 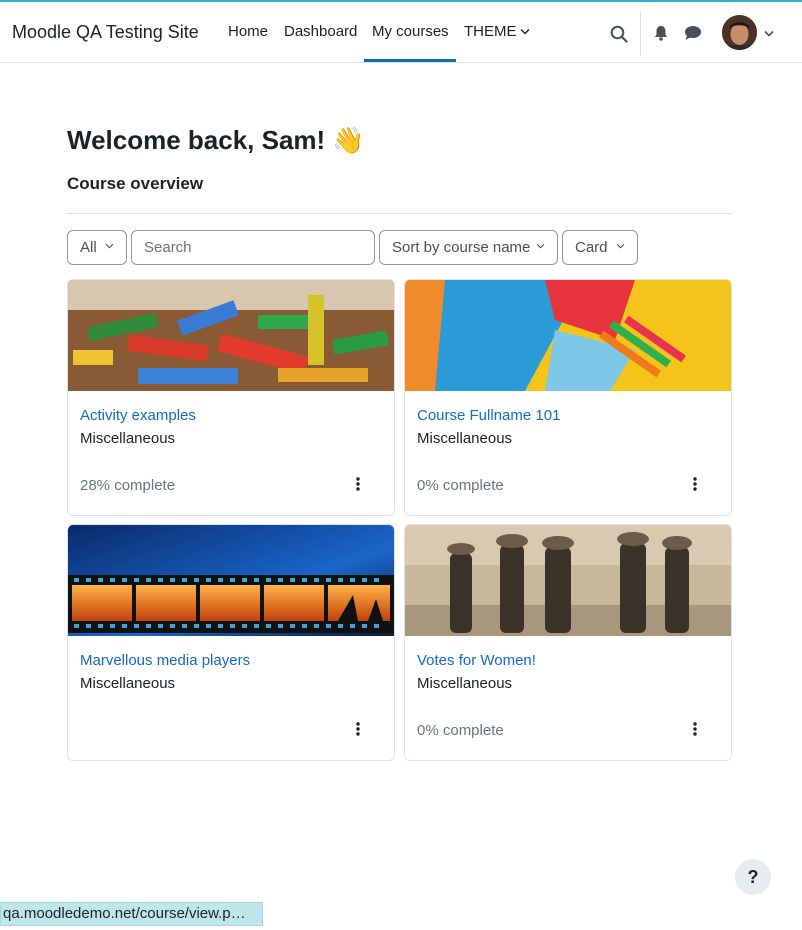 What do you see at coordinates (216, 140) in the screenshot?
I see `page-title: Welcome back, Sam! 👋` at bounding box center [216, 140].